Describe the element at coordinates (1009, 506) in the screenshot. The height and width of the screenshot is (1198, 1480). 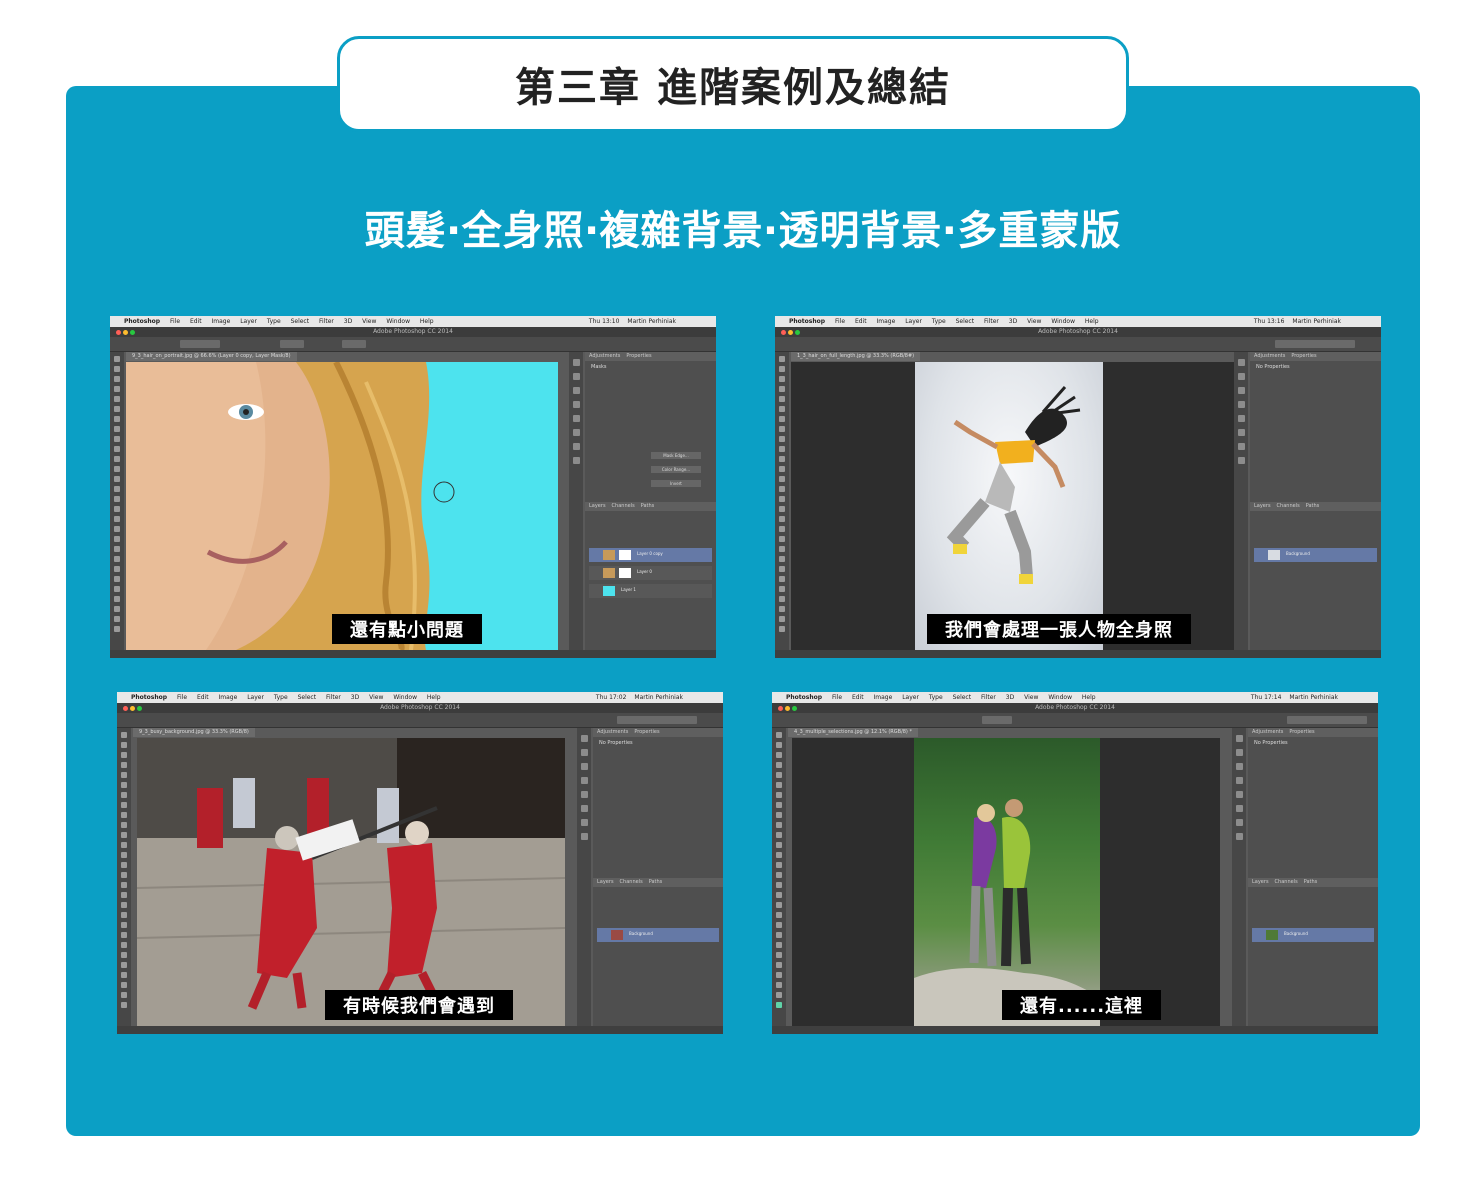
I see `dancer-image` at that location.